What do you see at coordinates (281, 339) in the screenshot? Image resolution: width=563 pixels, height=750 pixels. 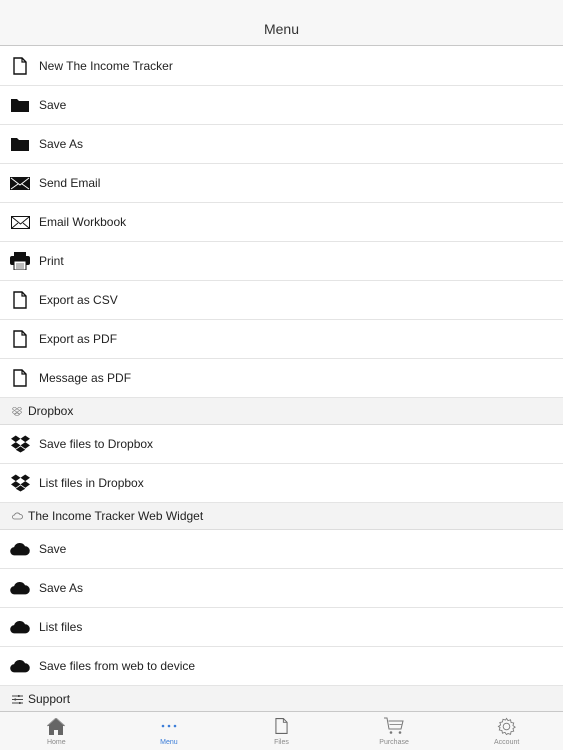 I see `menu-item-export-pdf: Export as PDF` at bounding box center [281, 339].